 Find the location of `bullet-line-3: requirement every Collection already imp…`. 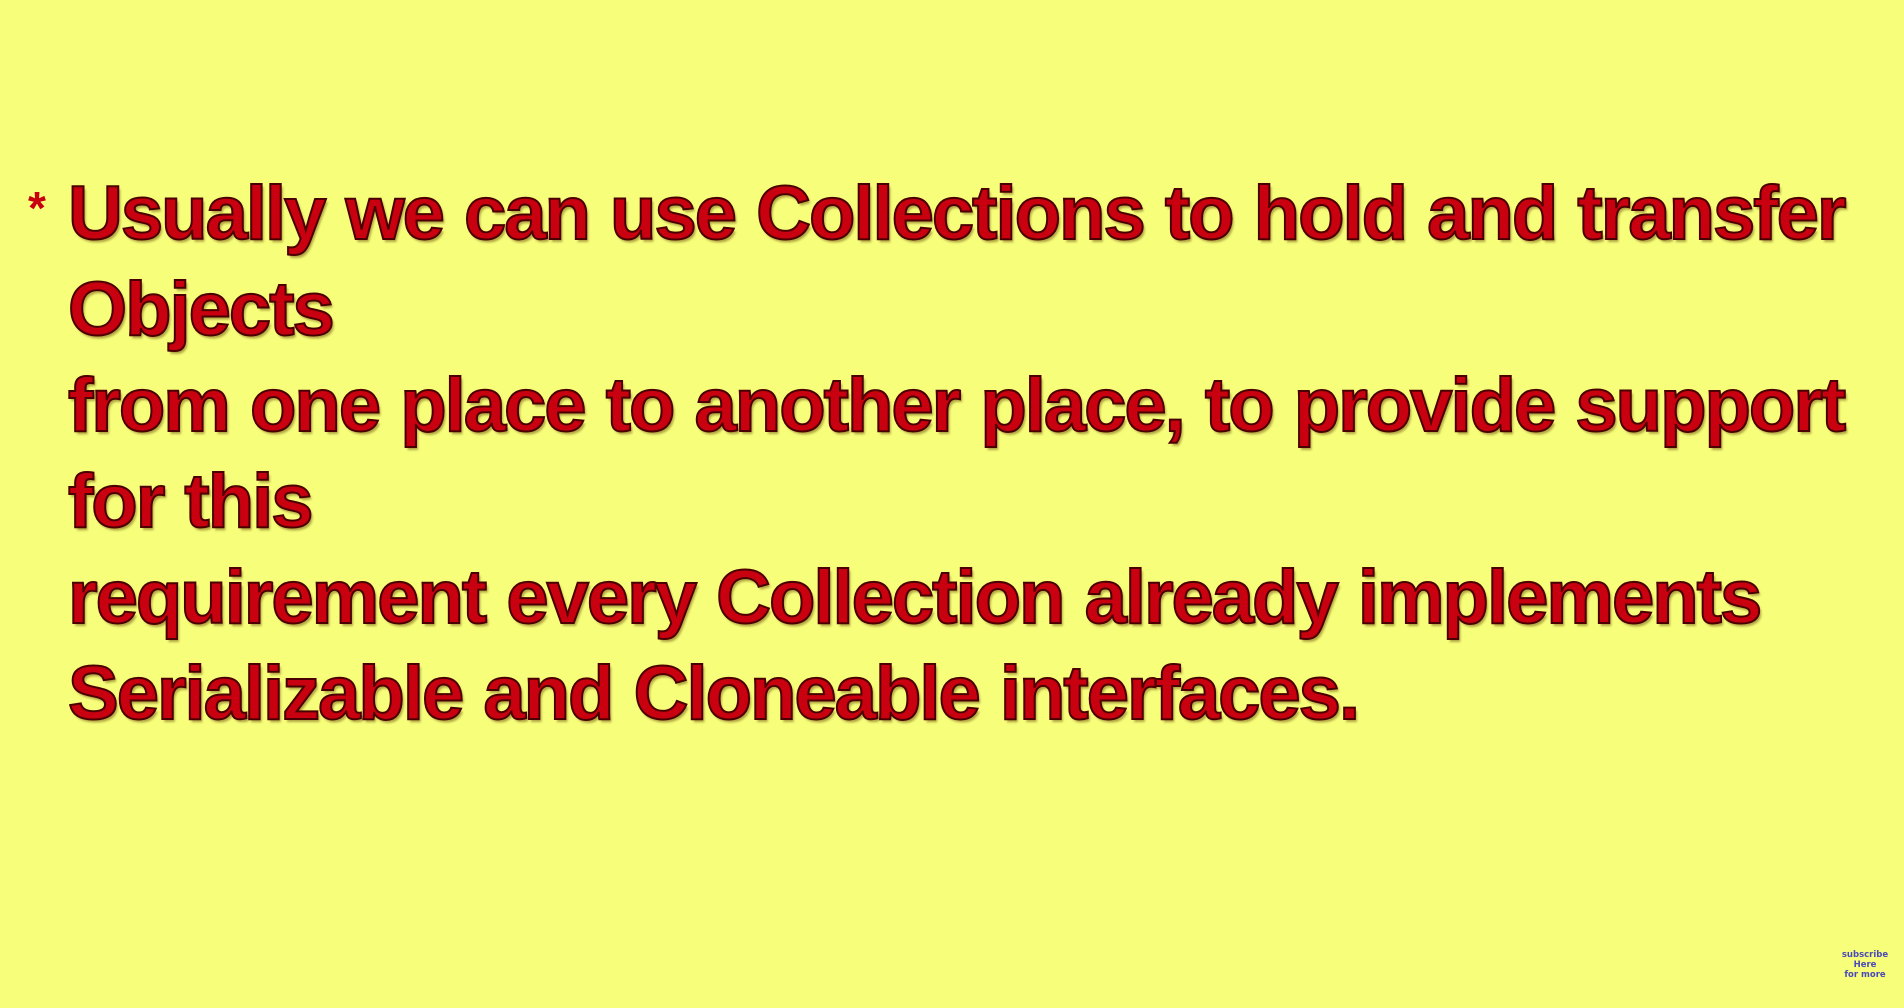

bullet-line-3: requirement every Collection already imp… is located at coordinates (915, 597).